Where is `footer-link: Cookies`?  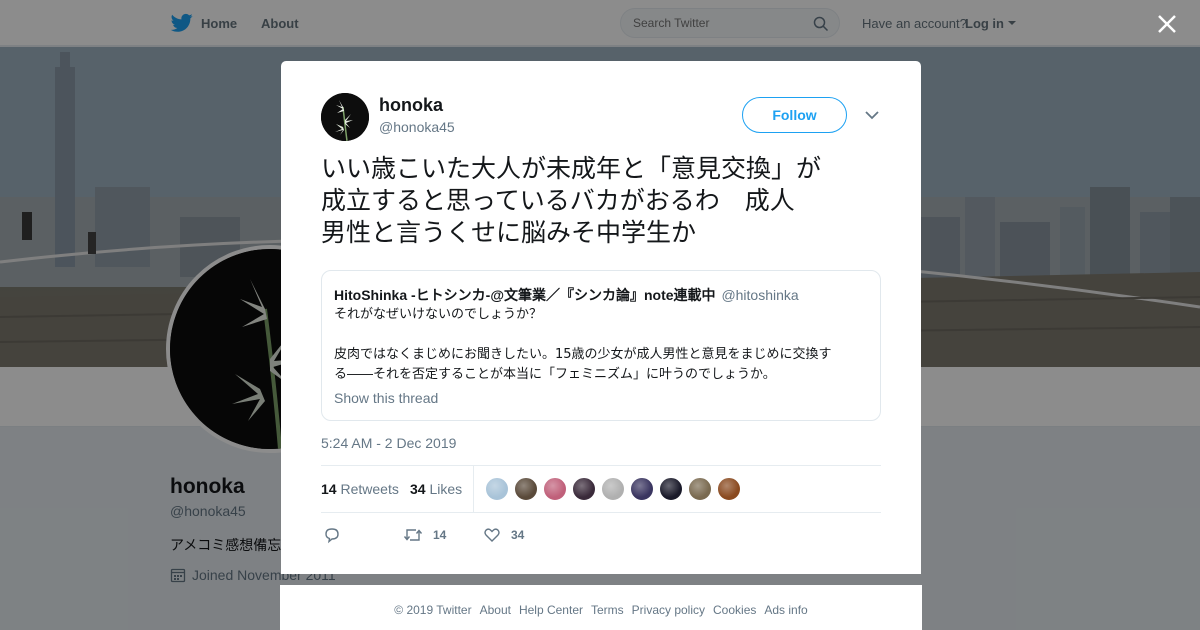 footer-link: Cookies is located at coordinates (734, 610).